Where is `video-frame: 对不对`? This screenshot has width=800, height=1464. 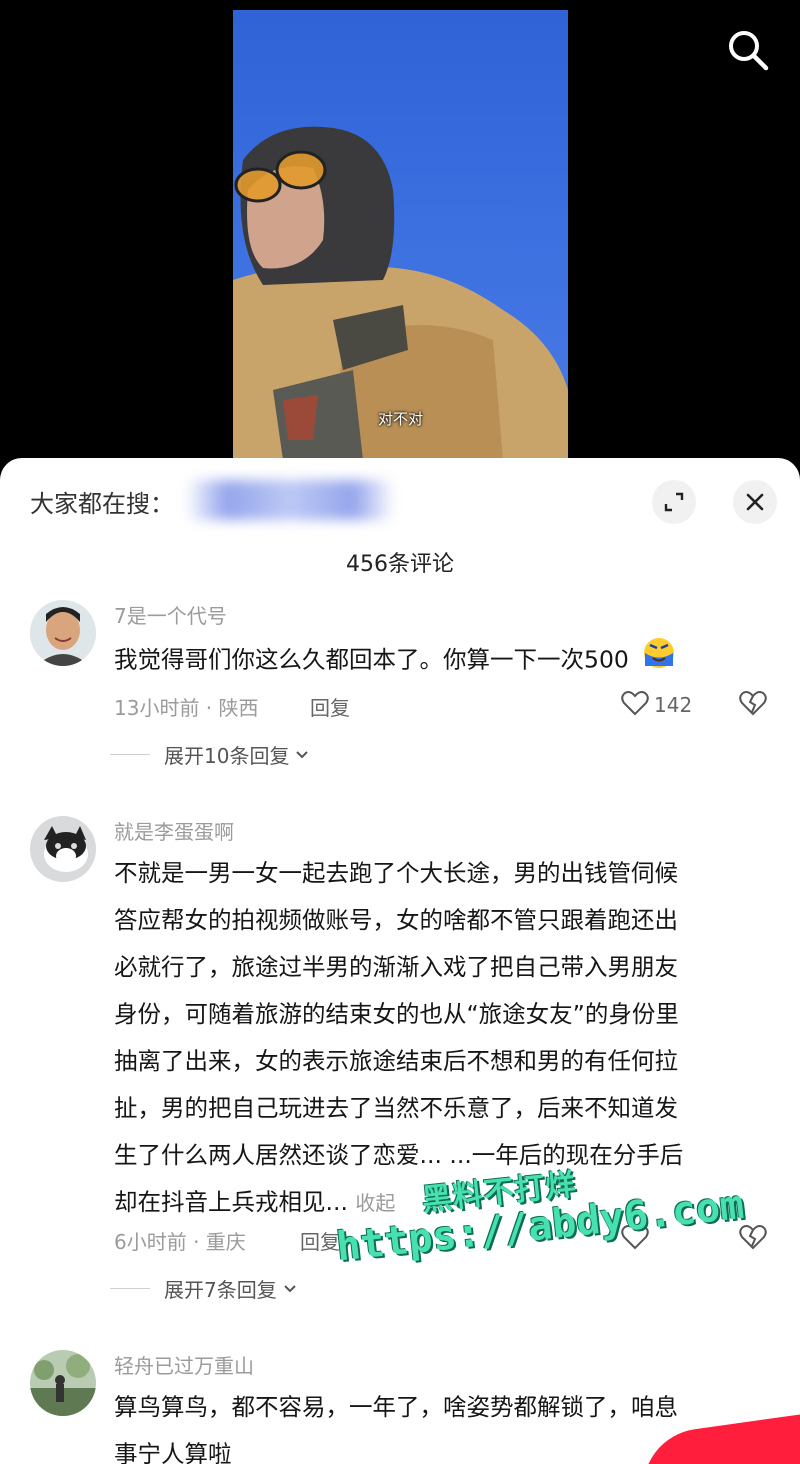 video-frame: 对不对 is located at coordinates (400, 235).